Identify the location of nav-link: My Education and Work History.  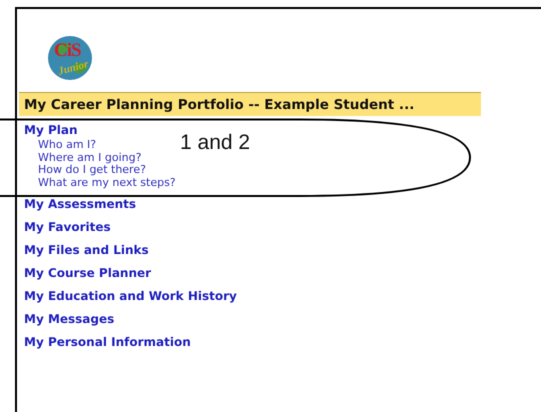
(130, 296).